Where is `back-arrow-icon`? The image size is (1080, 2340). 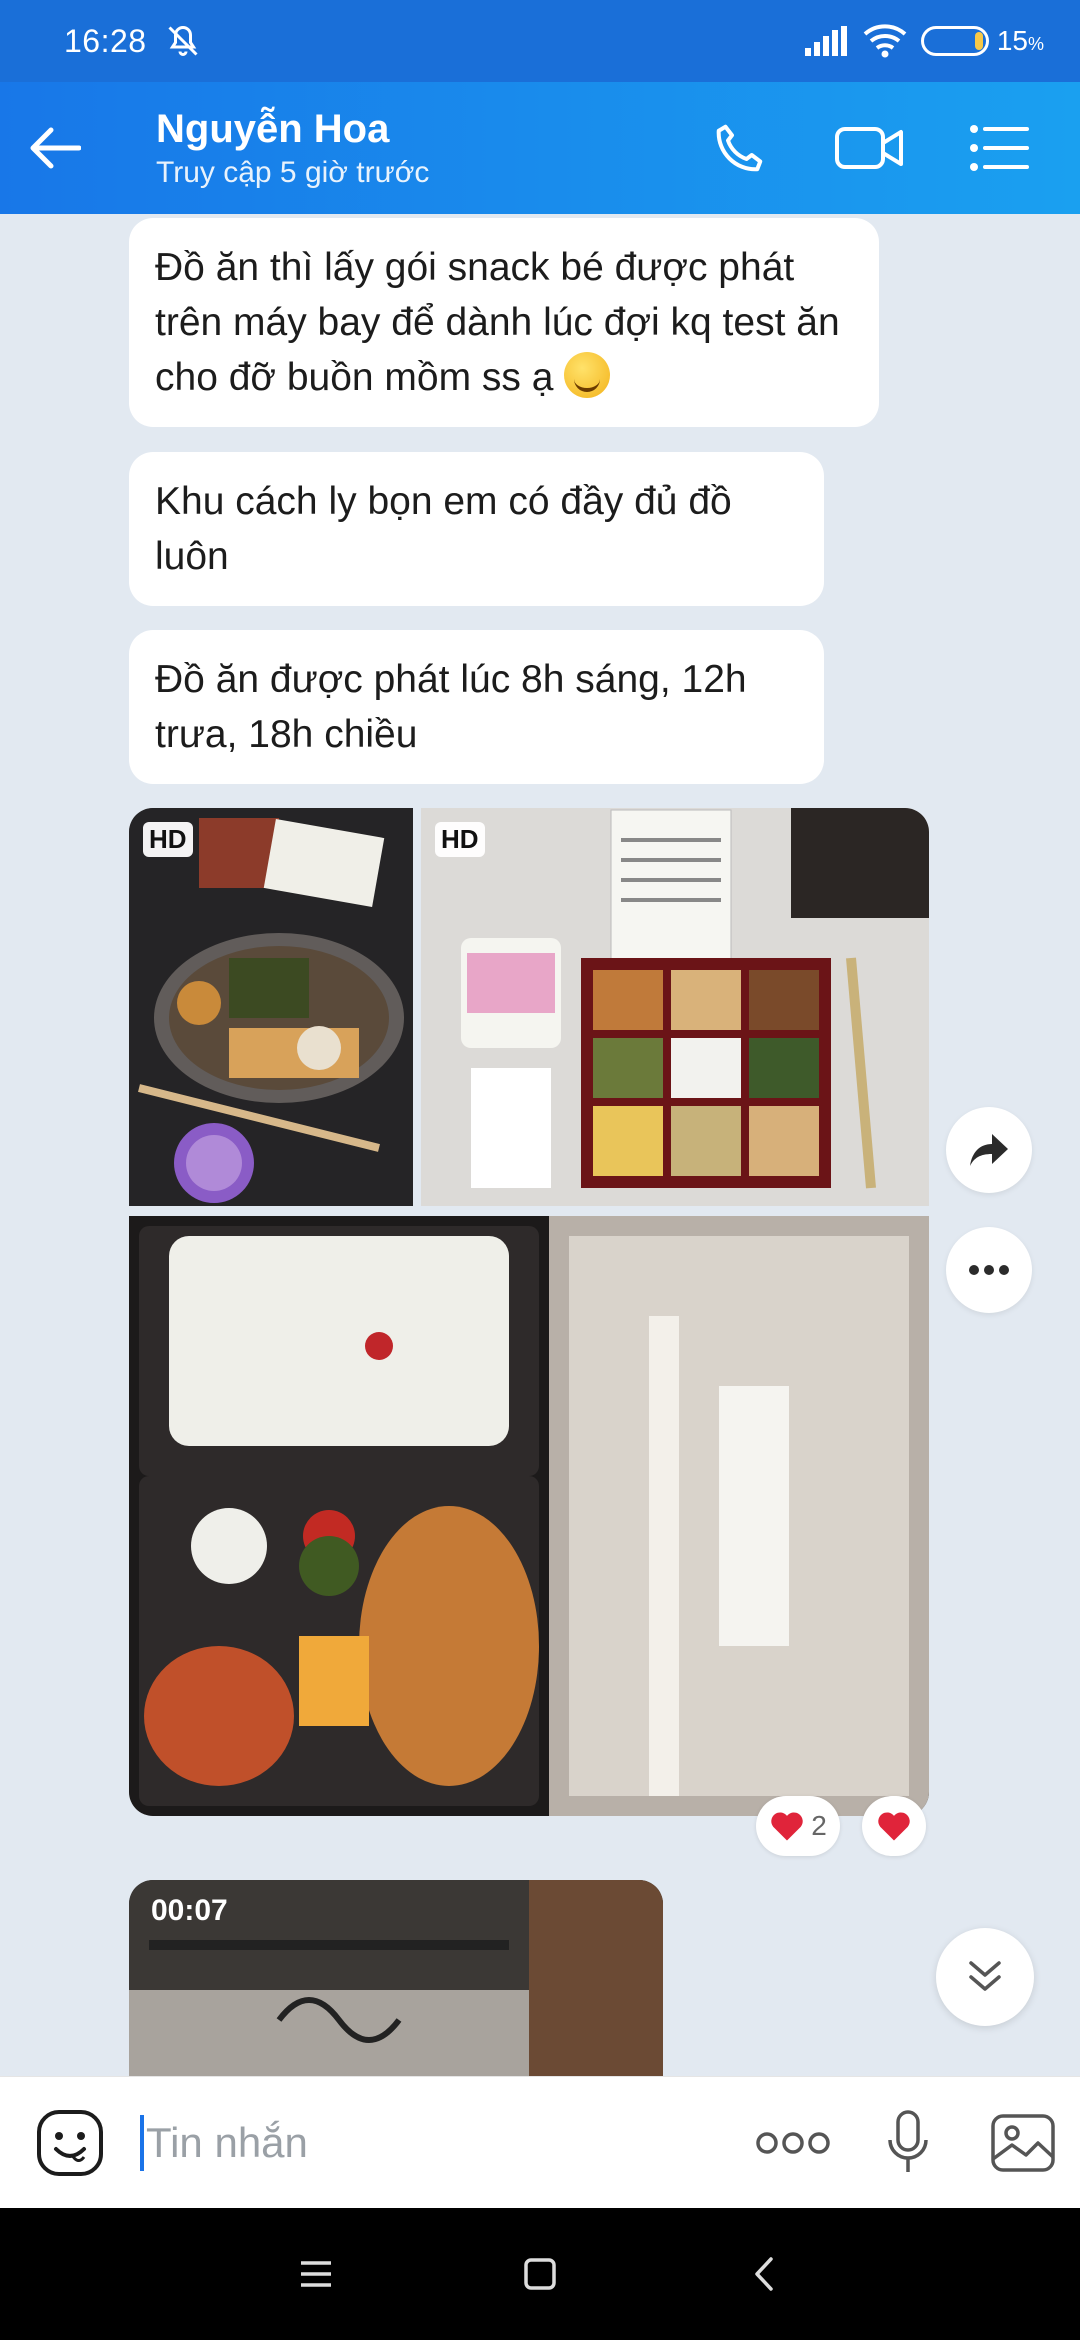
back-arrow-icon is located at coordinates (55, 148).